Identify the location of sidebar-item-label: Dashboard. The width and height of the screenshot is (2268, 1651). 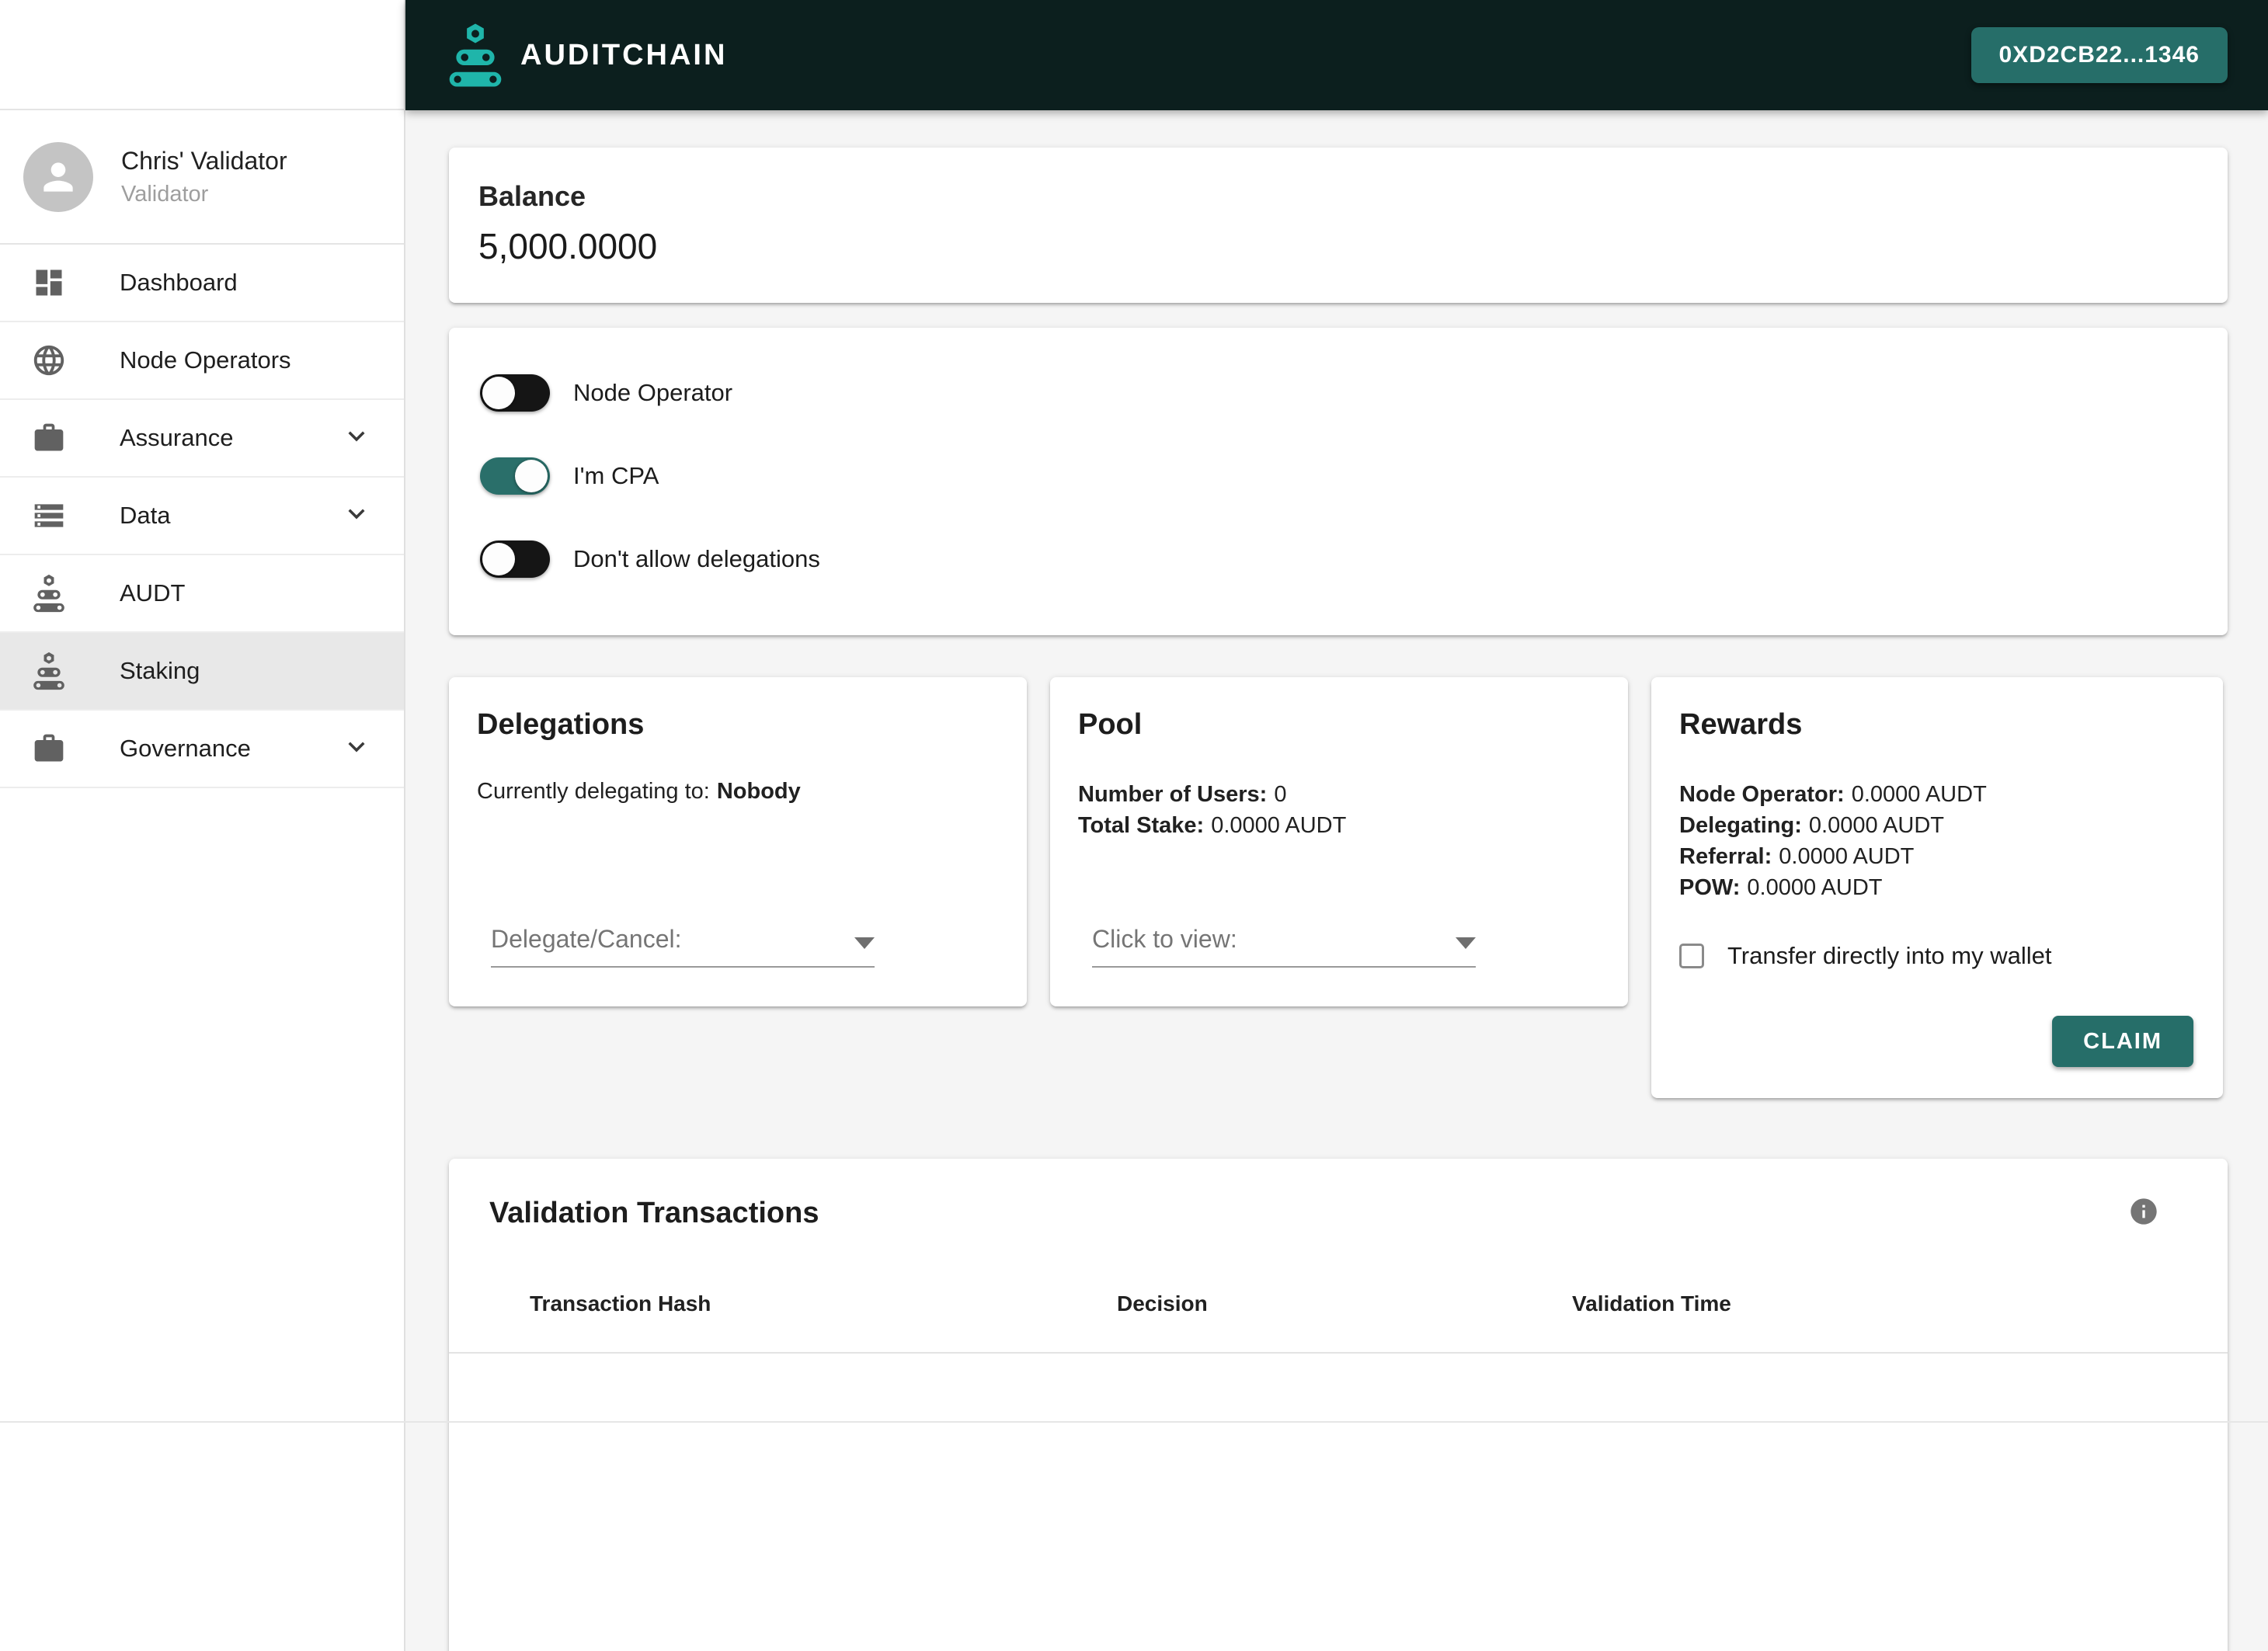
(179, 282).